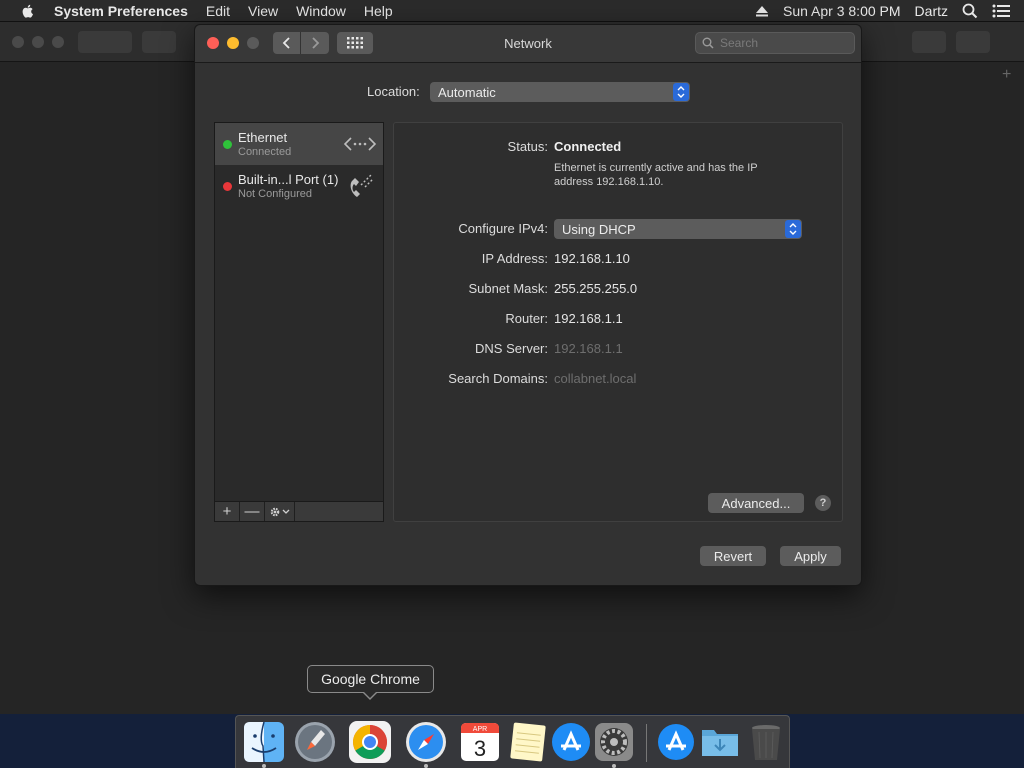  What do you see at coordinates (370, 742) in the screenshot?
I see `google-chrome-icon` at bounding box center [370, 742].